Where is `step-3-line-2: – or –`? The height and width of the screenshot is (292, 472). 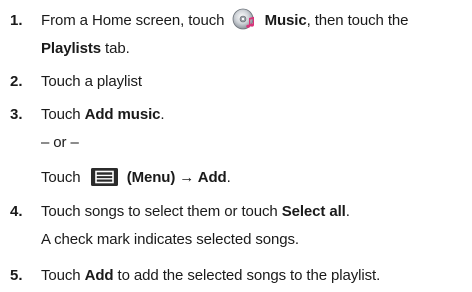
step-3-line-2: – or – is located at coordinates (60, 142).